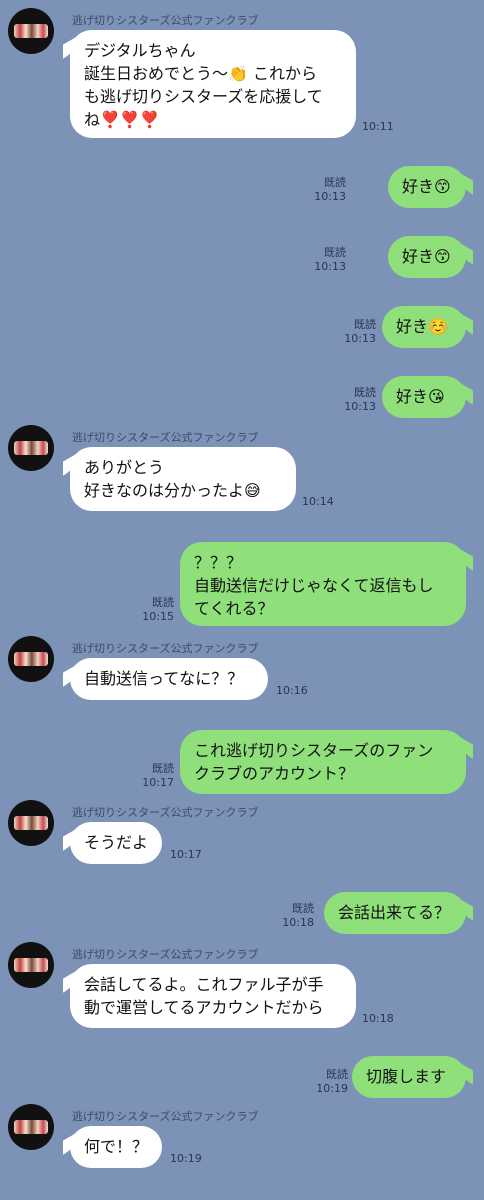  Describe the element at coordinates (158, 616) in the screenshot. I see `message-time: 10:15` at that location.